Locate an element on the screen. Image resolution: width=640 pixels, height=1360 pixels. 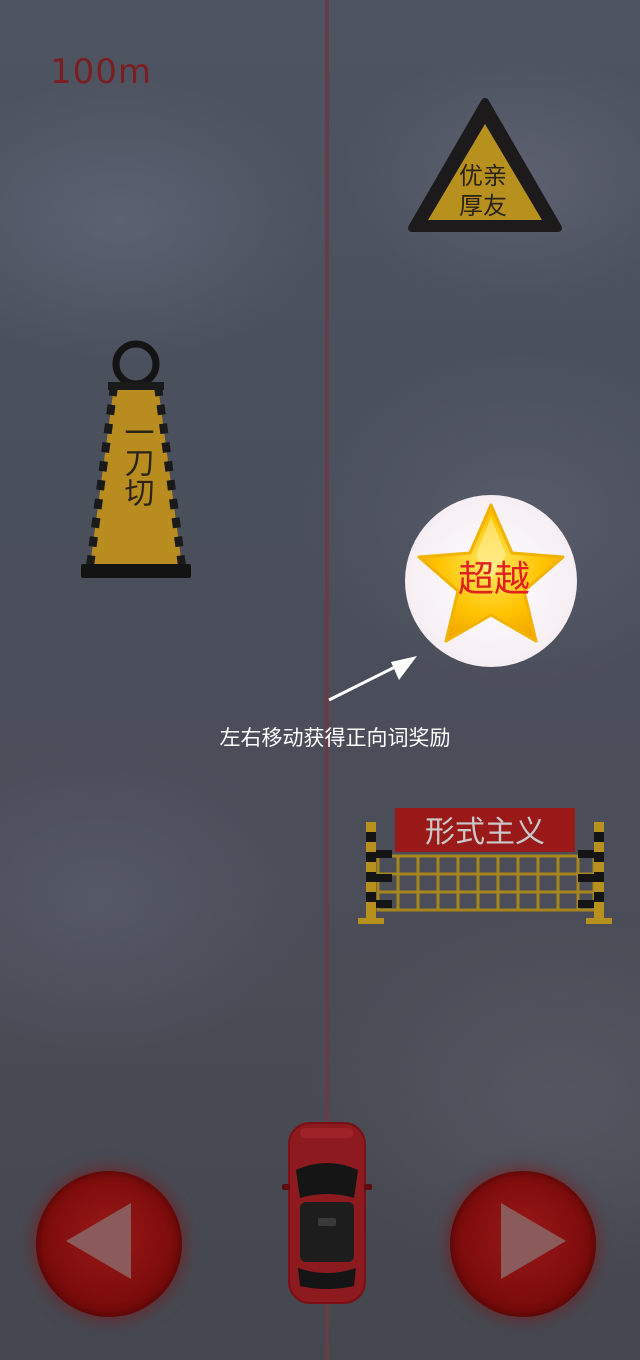
star-reward-bubble: 超越 is located at coordinates (491, 581).